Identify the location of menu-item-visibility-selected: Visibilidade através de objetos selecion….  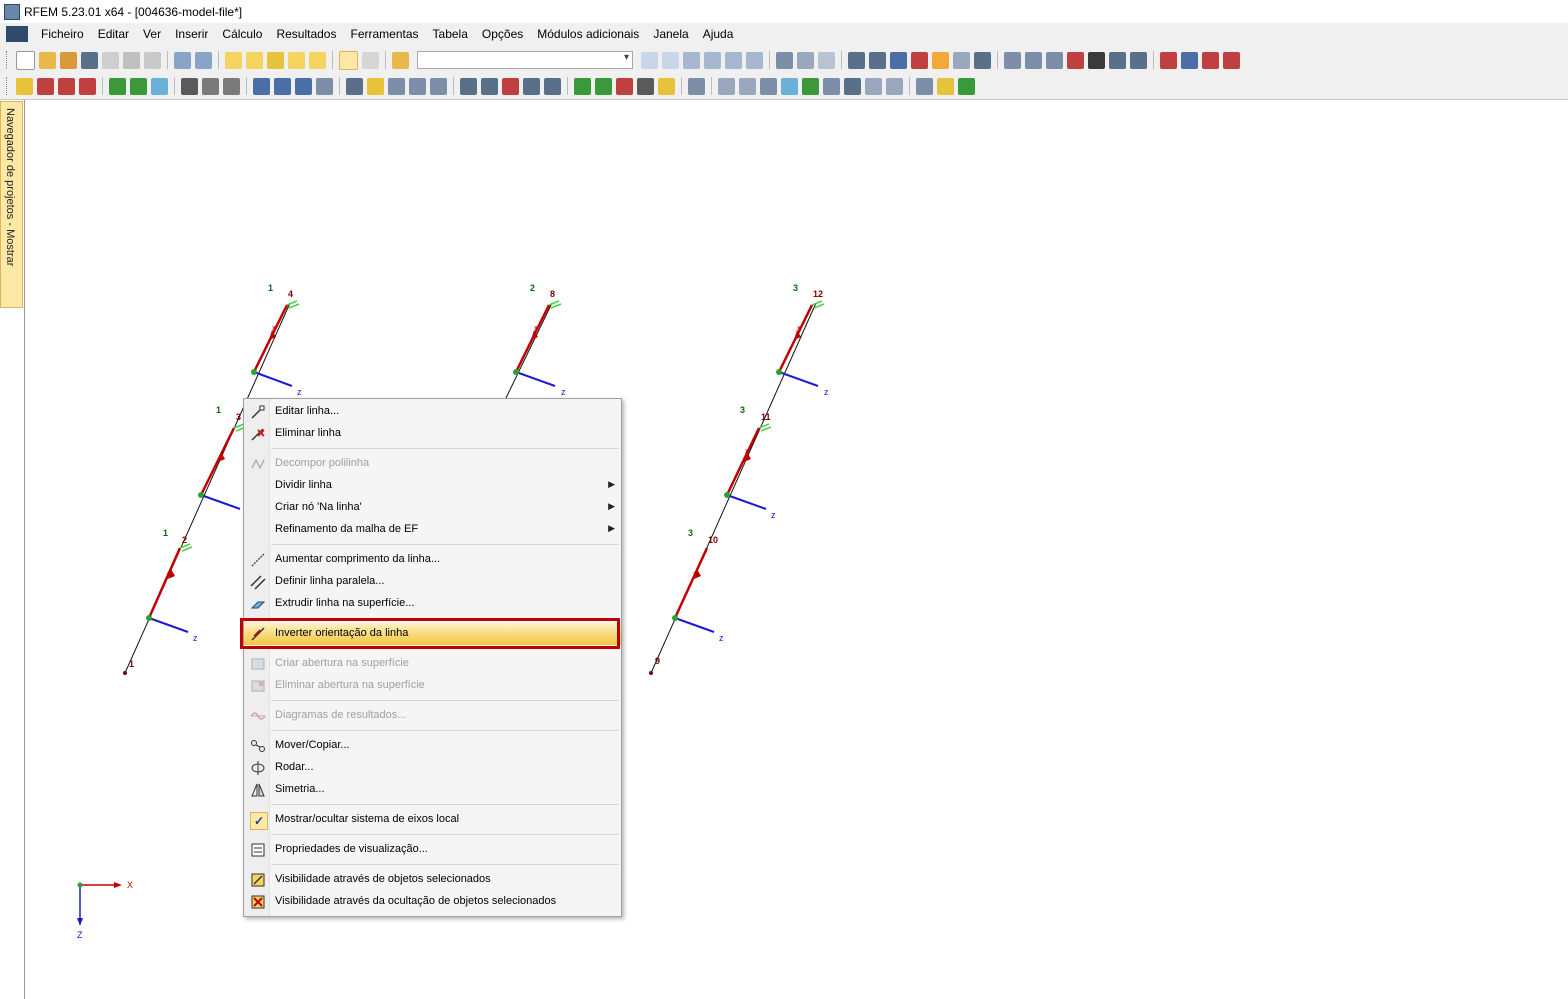
(432, 880).